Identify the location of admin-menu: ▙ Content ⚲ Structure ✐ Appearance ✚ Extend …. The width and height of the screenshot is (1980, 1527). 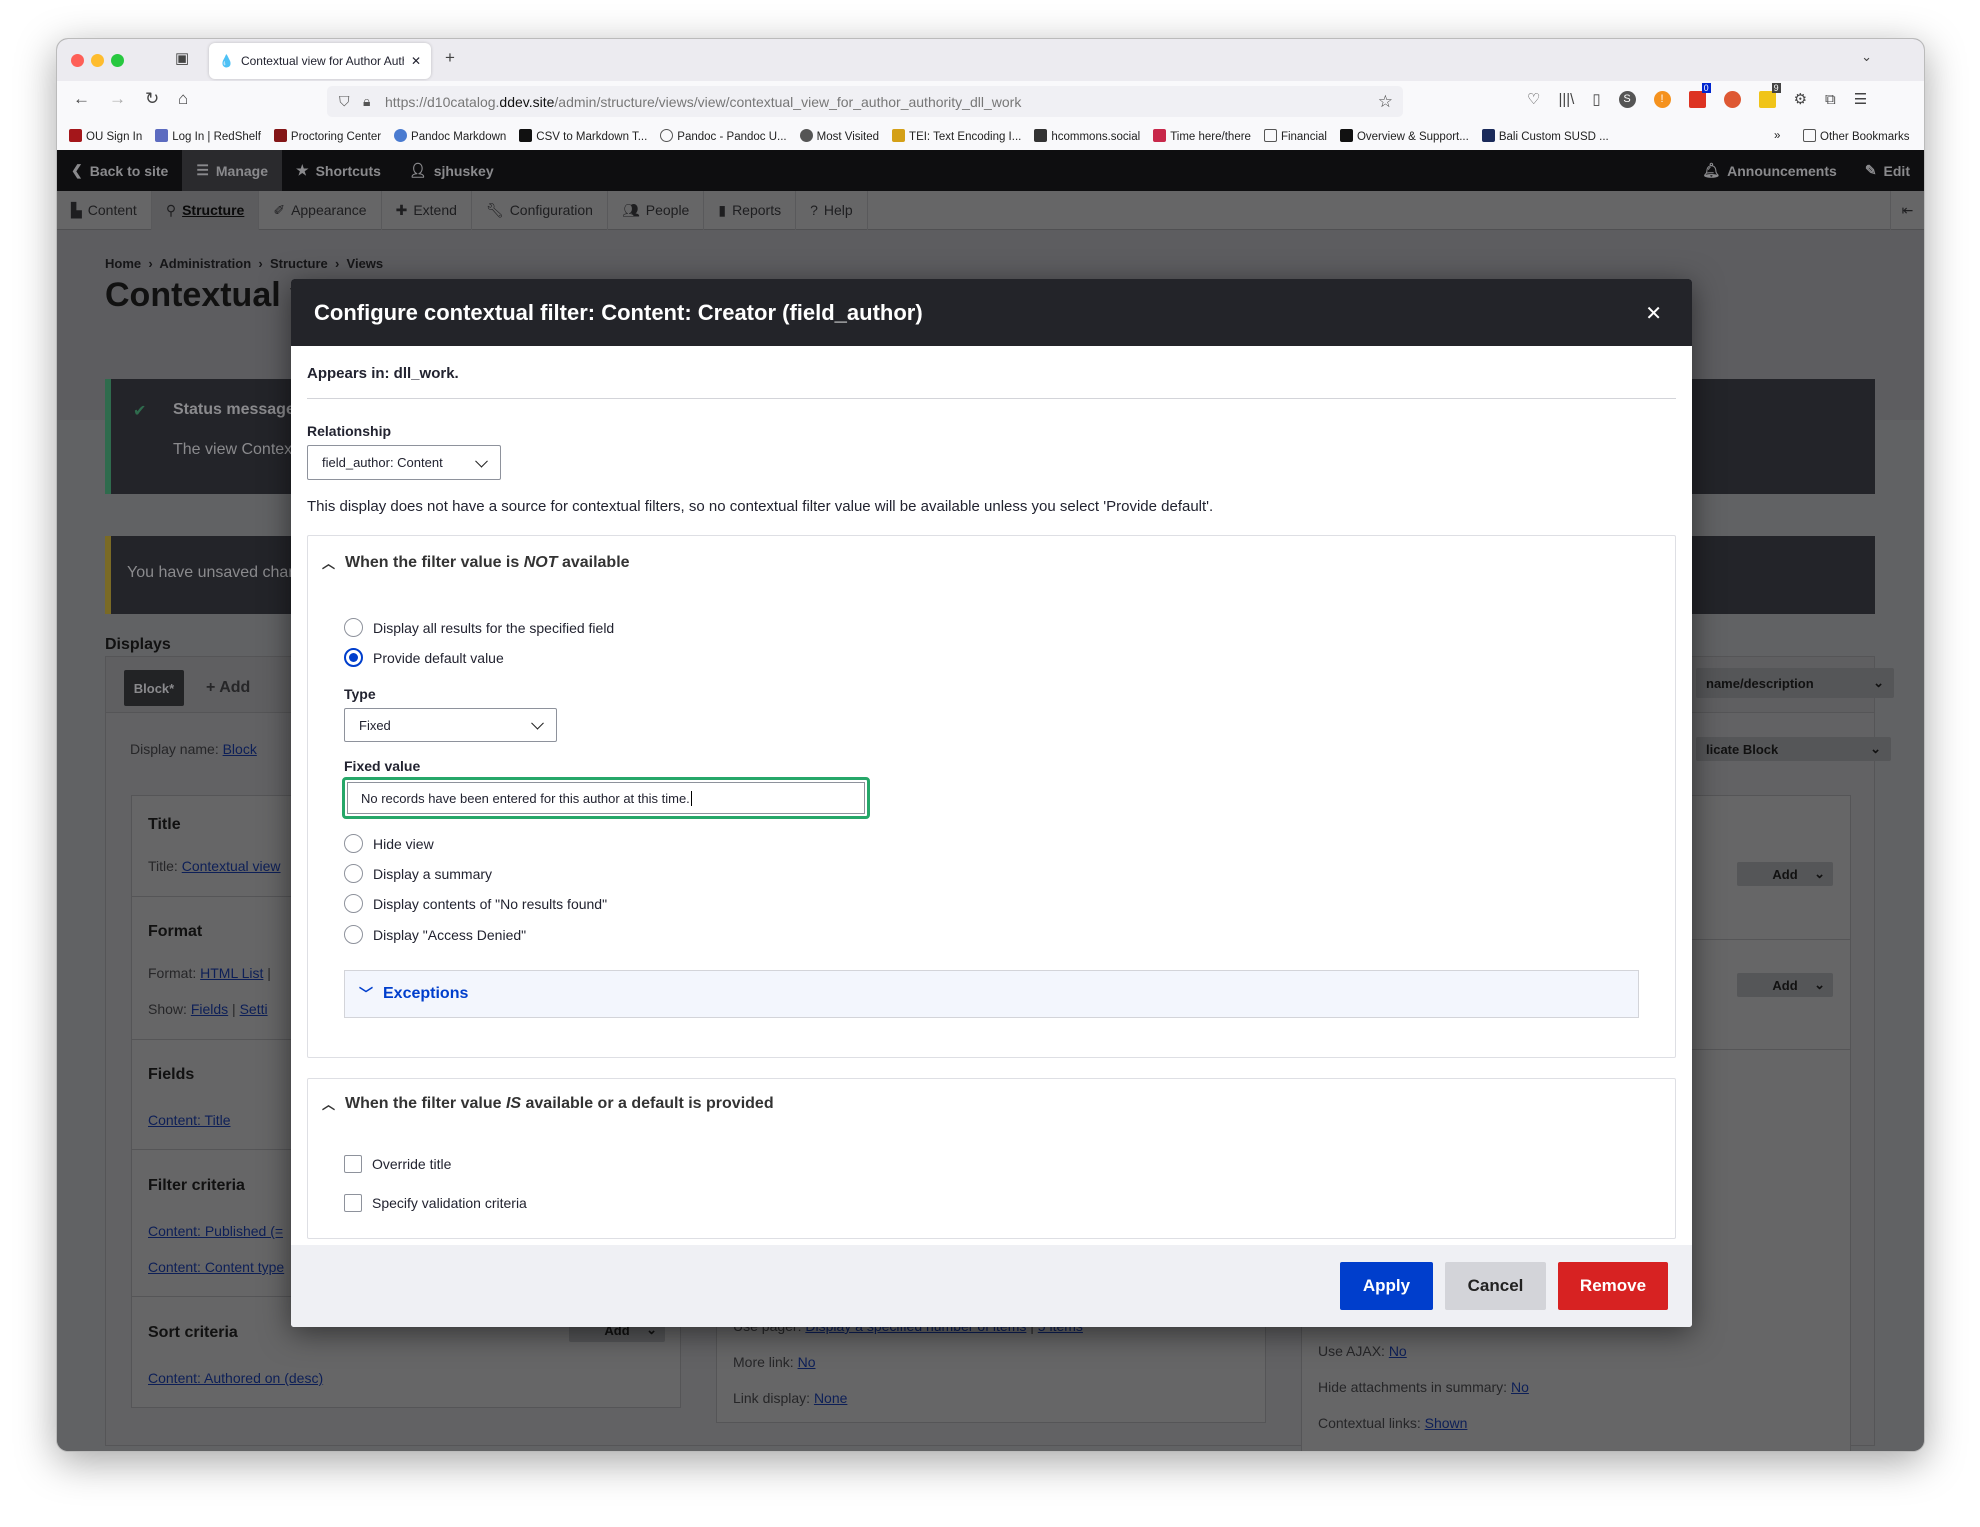
(990, 210).